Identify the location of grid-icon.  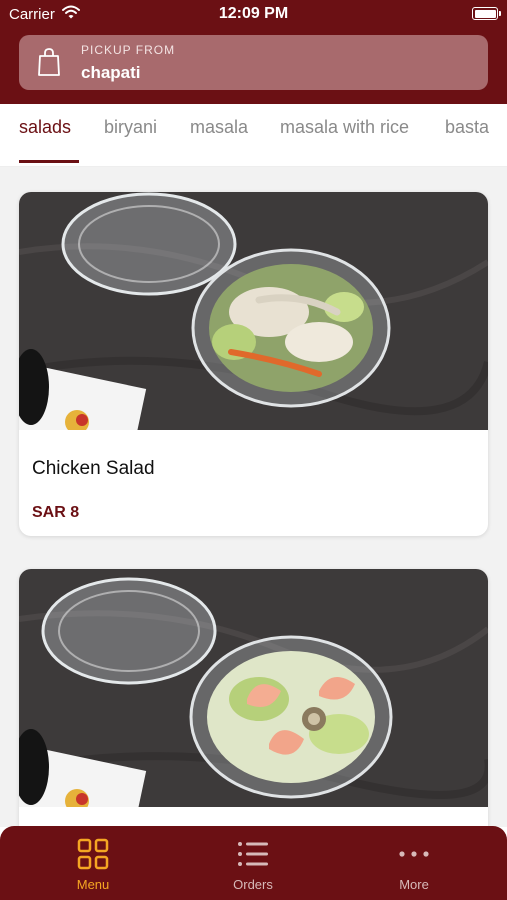
(93, 854).